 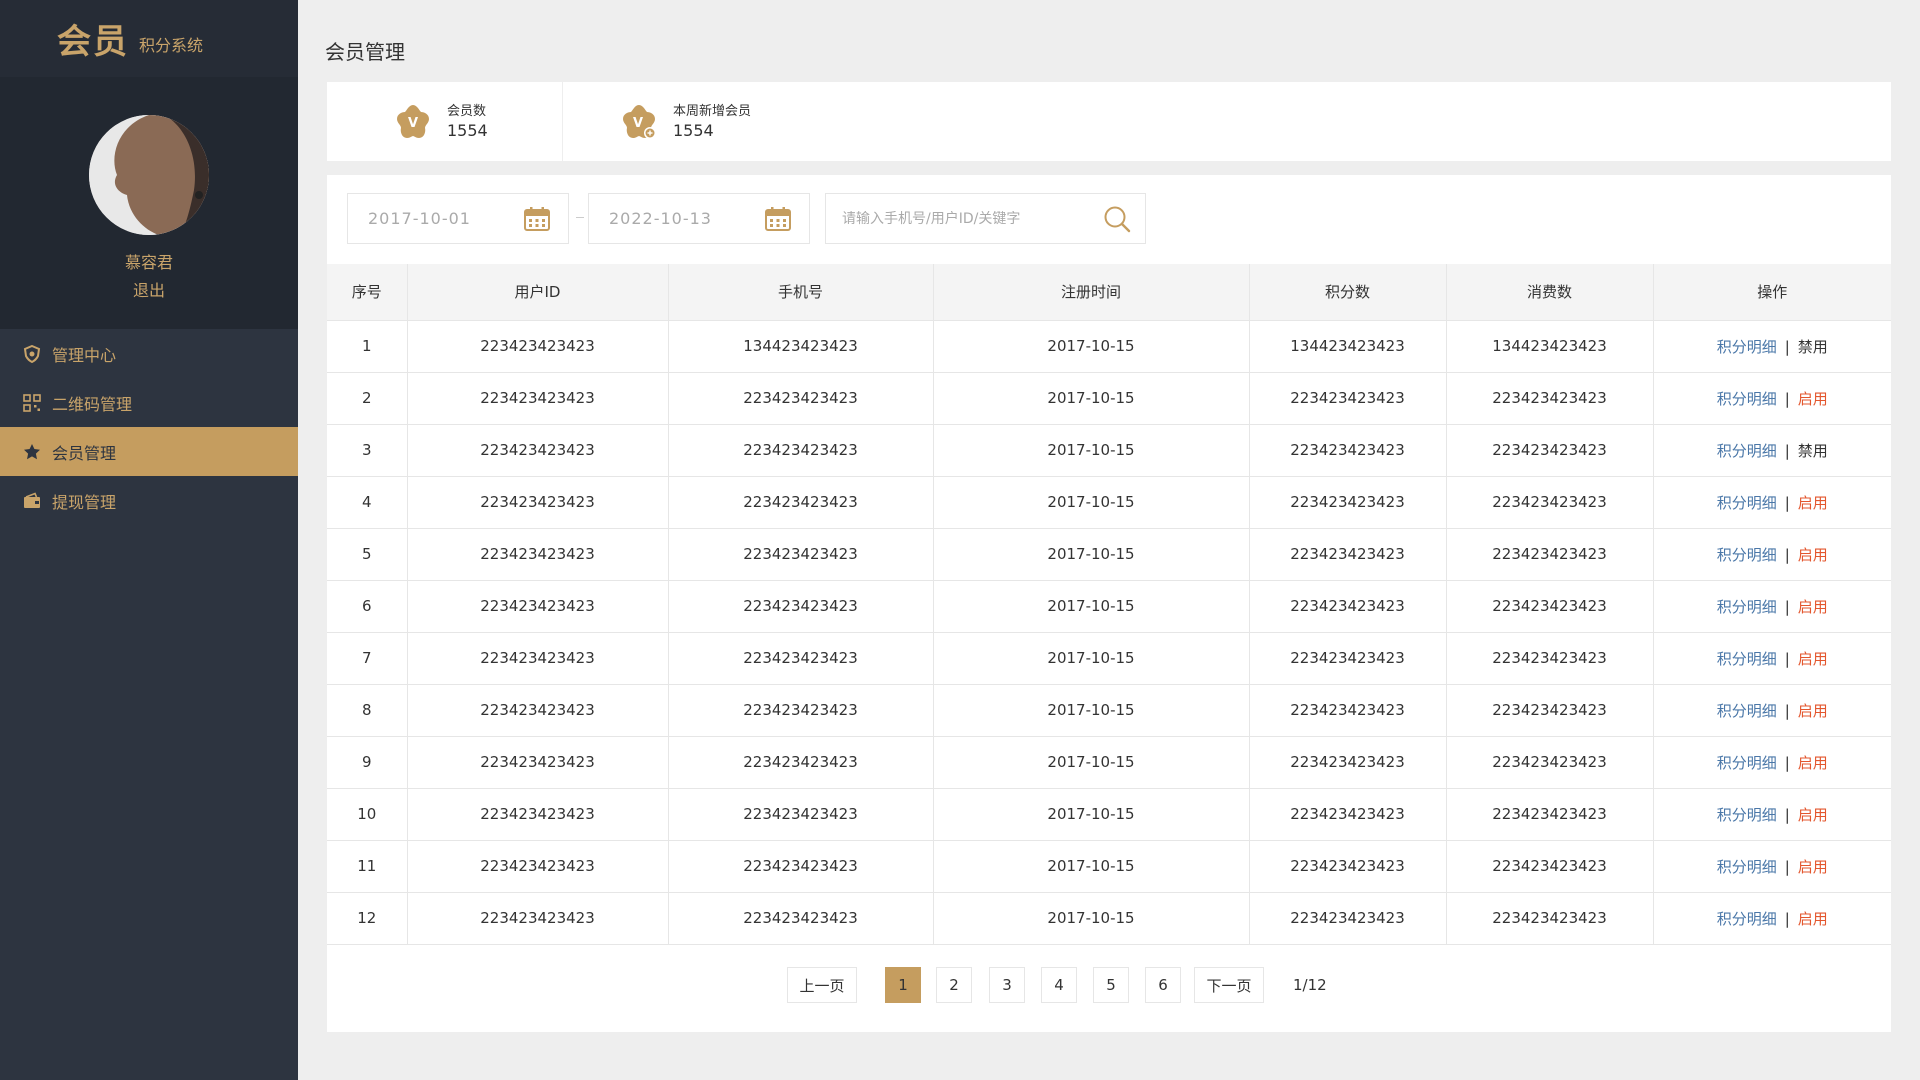 What do you see at coordinates (638, 123) in the screenshot?
I see `svg-text: V` at bounding box center [638, 123].